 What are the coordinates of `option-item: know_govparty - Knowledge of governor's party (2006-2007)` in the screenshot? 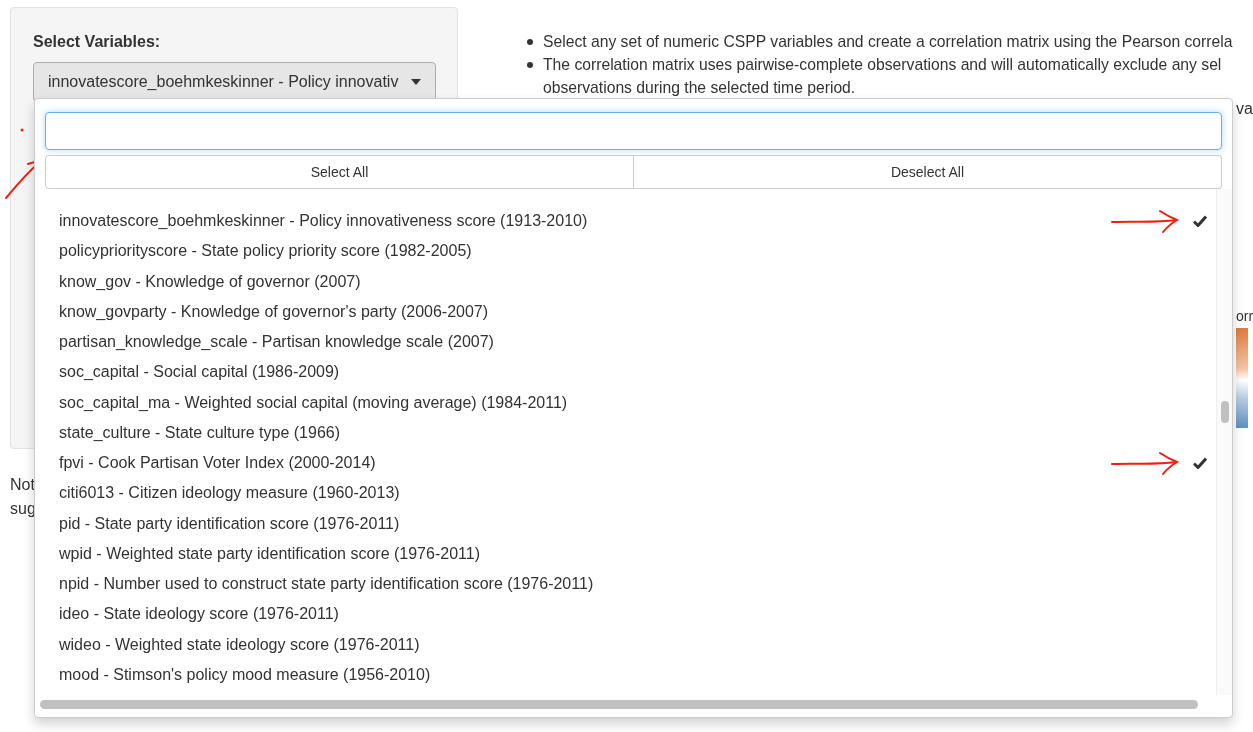 It's located at (625, 311).